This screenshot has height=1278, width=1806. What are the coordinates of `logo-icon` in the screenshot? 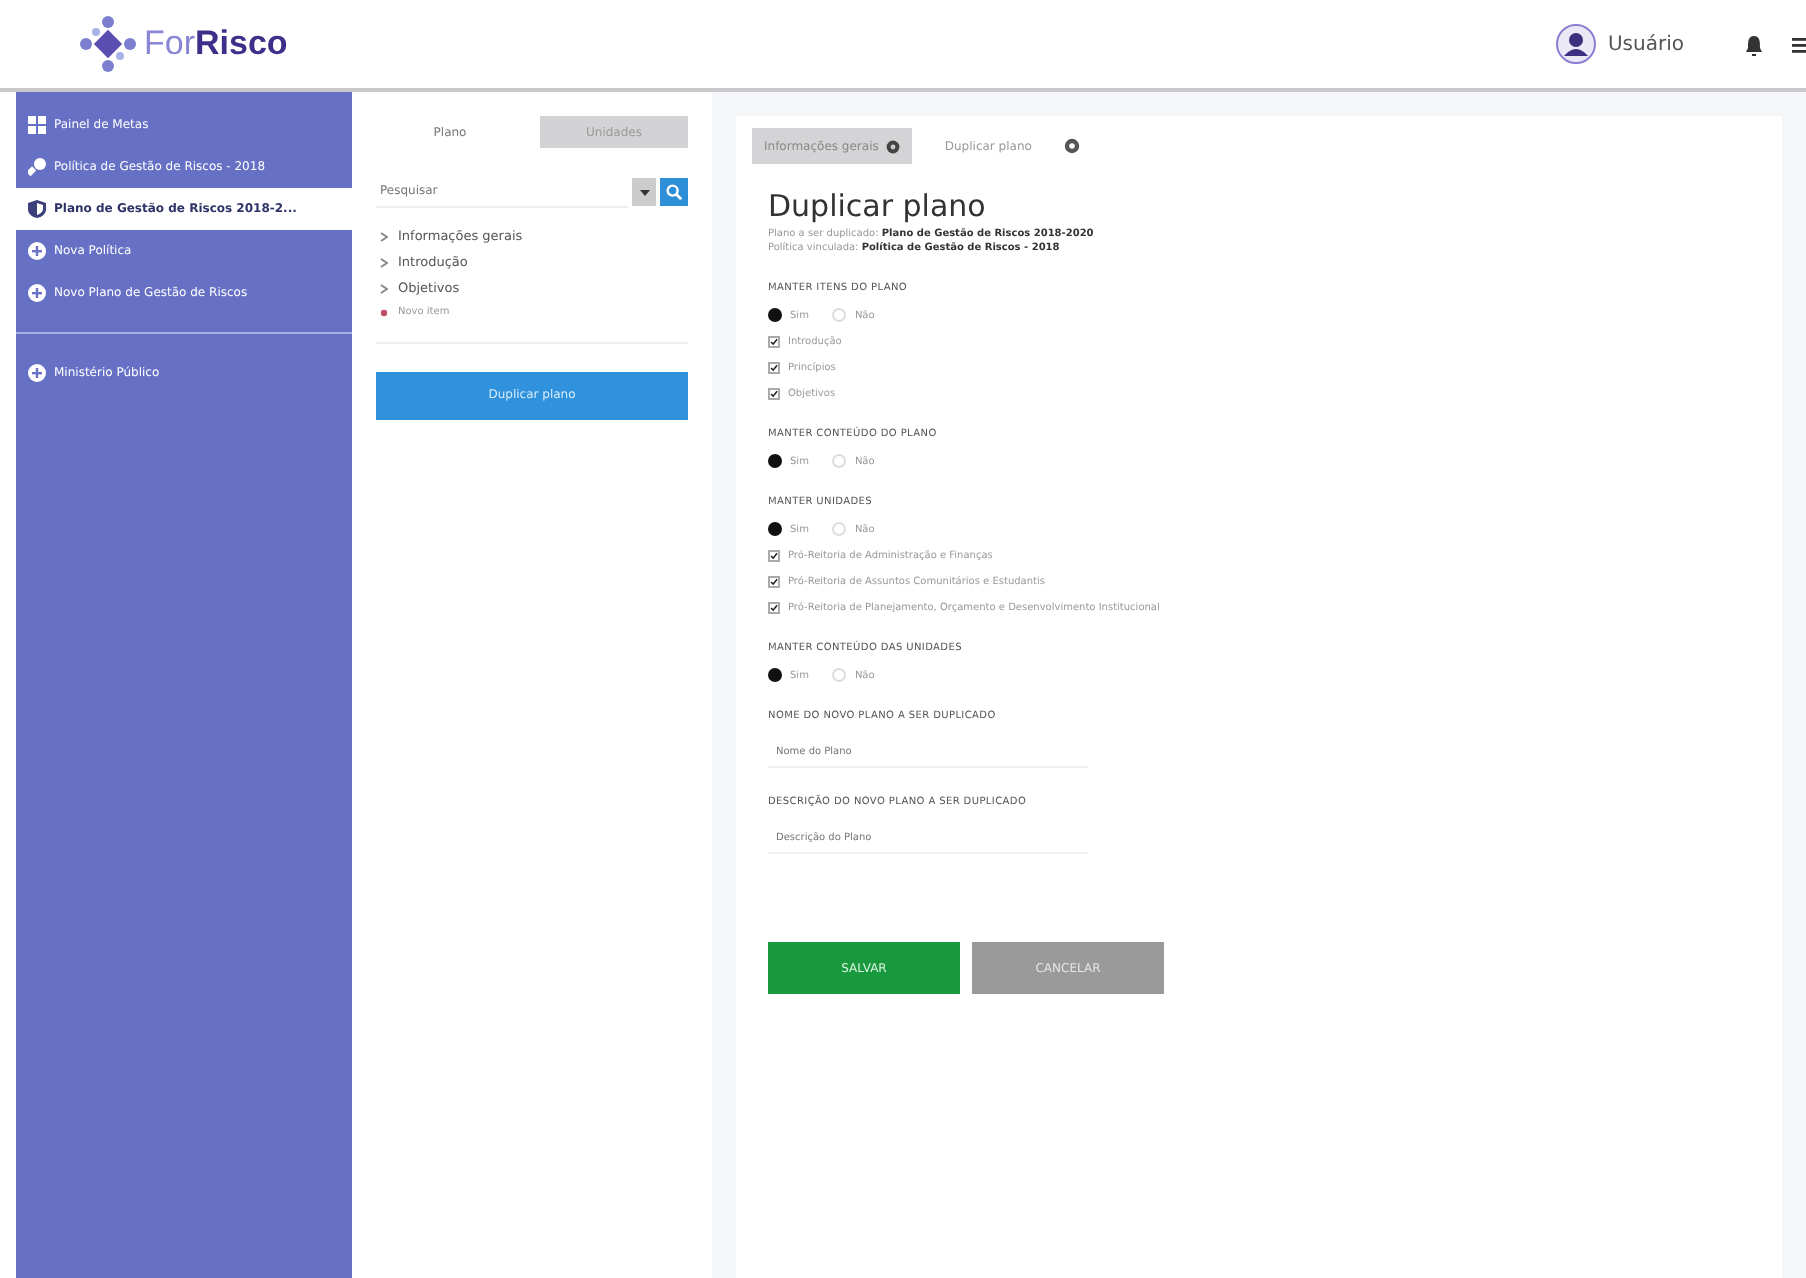 It's located at (108, 44).